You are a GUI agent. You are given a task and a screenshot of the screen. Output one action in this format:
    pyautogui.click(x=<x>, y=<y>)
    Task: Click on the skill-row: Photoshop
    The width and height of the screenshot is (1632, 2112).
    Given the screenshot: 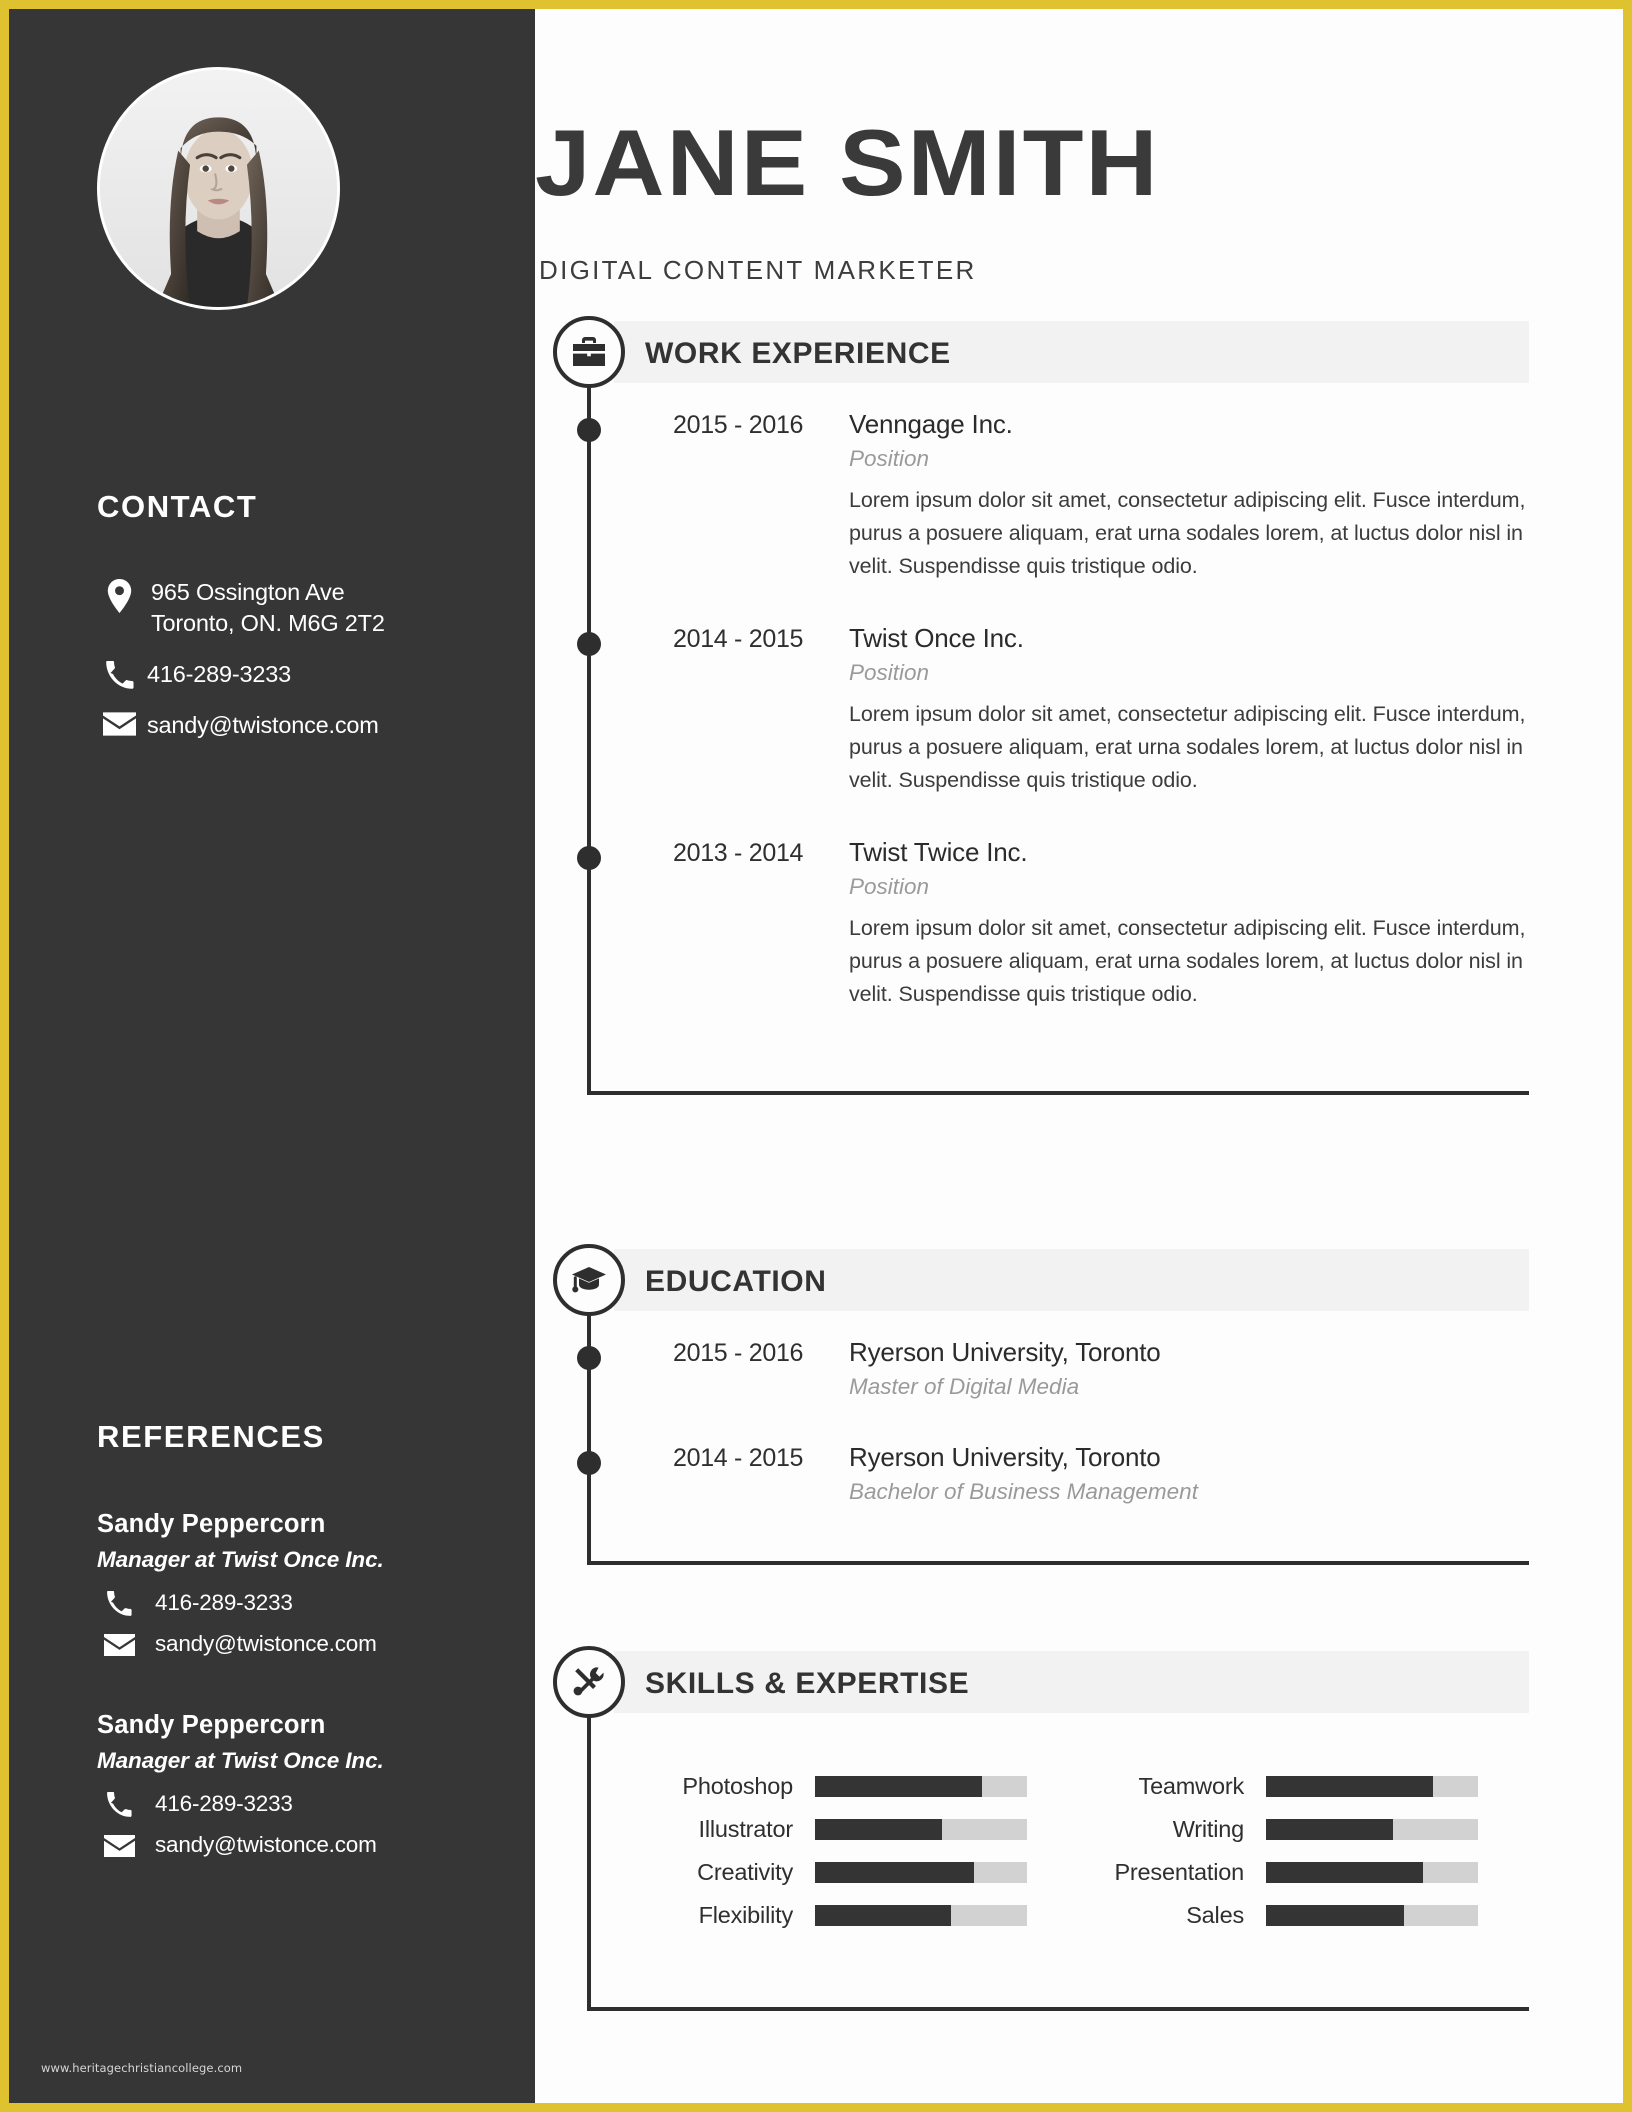 What is the action you would take?
    pyautogui.click(x=852, y=1786)
    